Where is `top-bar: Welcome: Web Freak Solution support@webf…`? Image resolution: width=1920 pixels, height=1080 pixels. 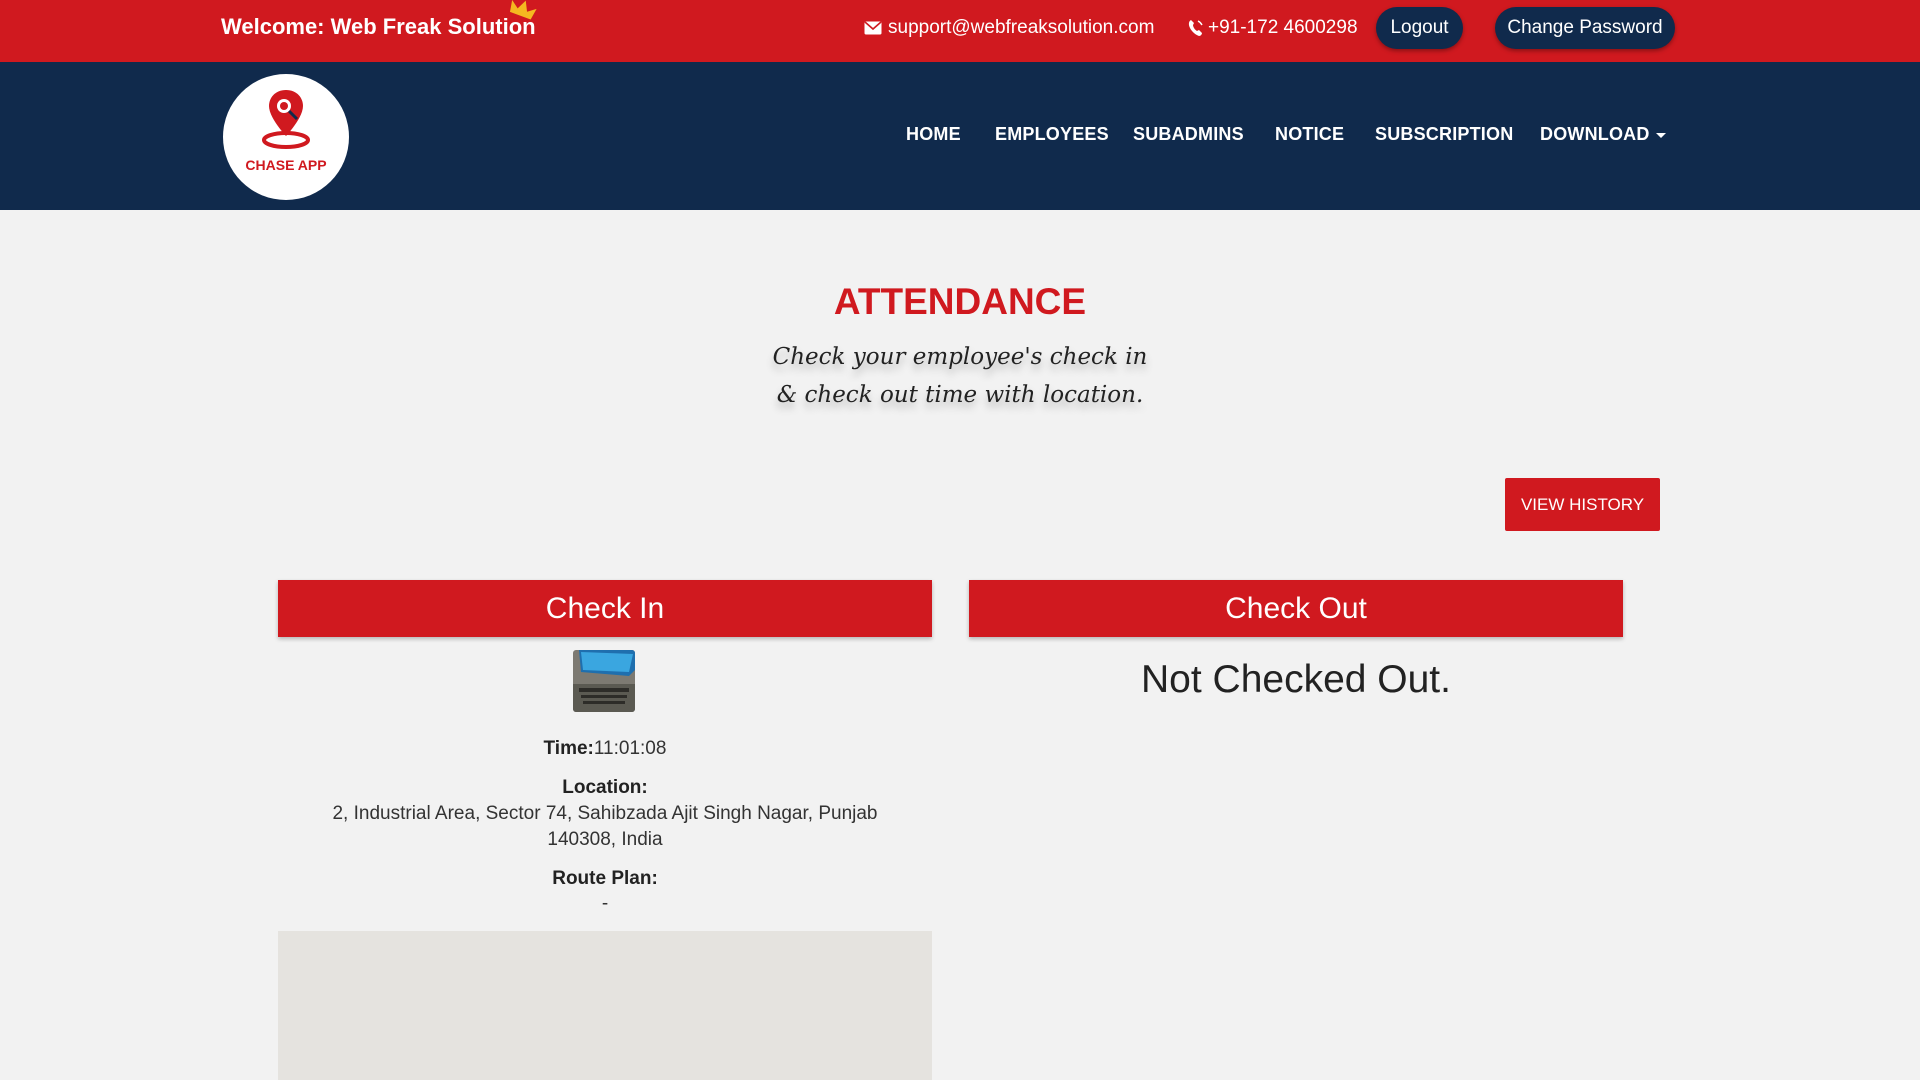
top-bar: Welcome: Web Freak Solution support@webf… is located at coordinates (960, 31).